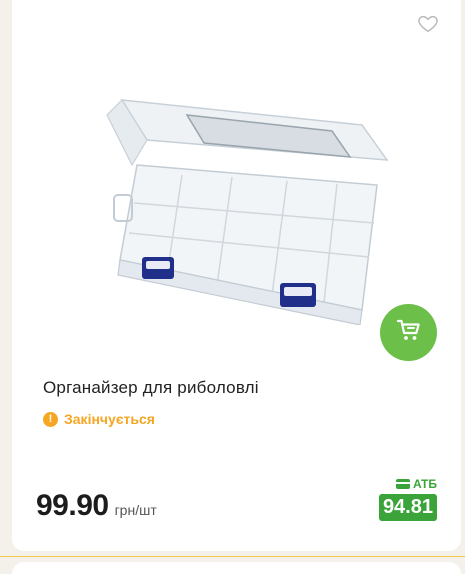 Image resolution: width=465 pixels, height=574 pixels. Describe the element at coordinates (72, 505) in the screenshot. I see `price-value: 99.90` at that location.